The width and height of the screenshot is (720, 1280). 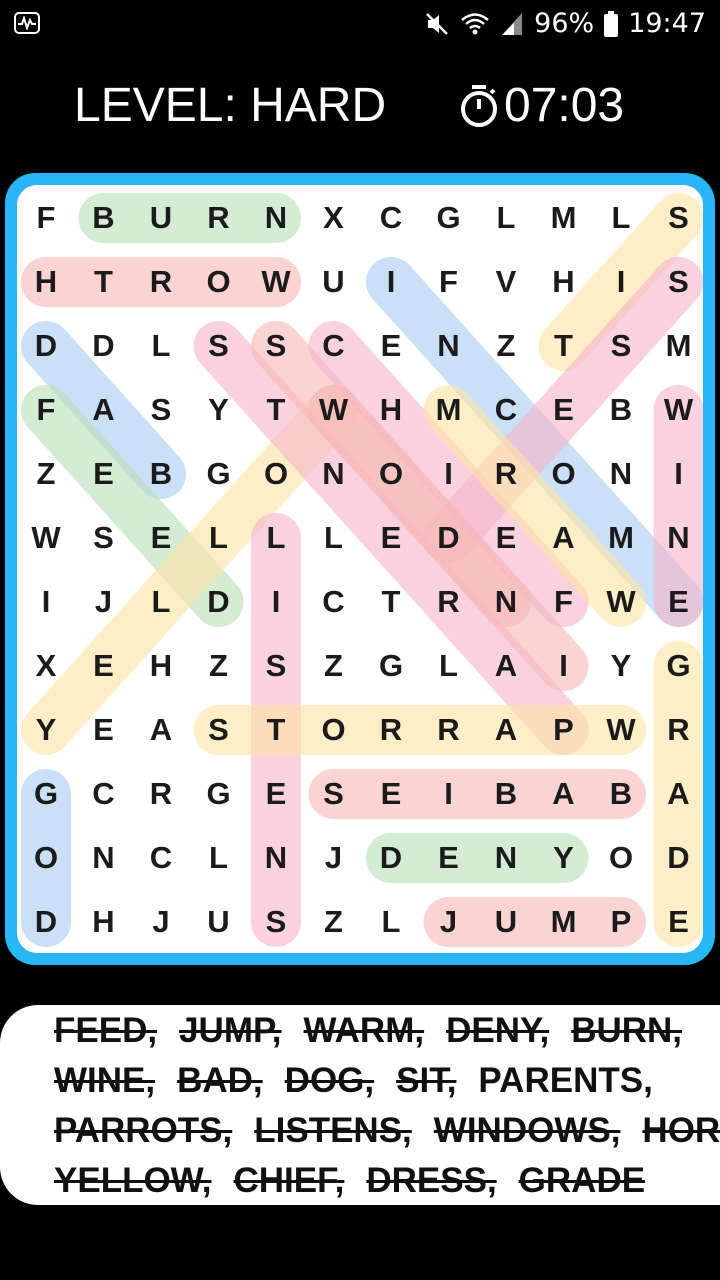 What do you see at coordinates (506, 346) in the screenshot?
I see `grid-cell: Z` at bounding box center [506, 346].